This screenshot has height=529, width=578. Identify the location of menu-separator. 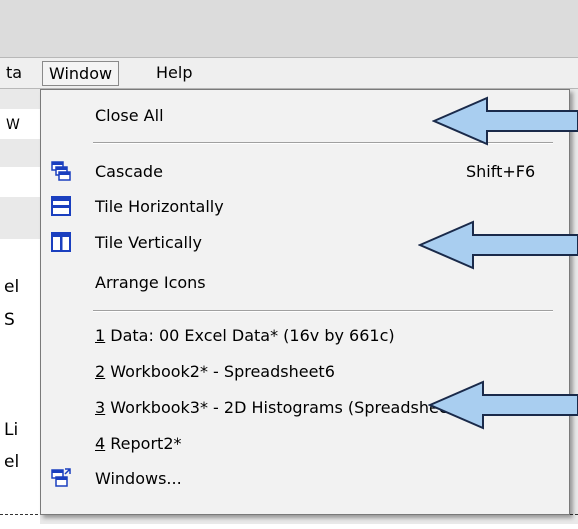
(323, 311).